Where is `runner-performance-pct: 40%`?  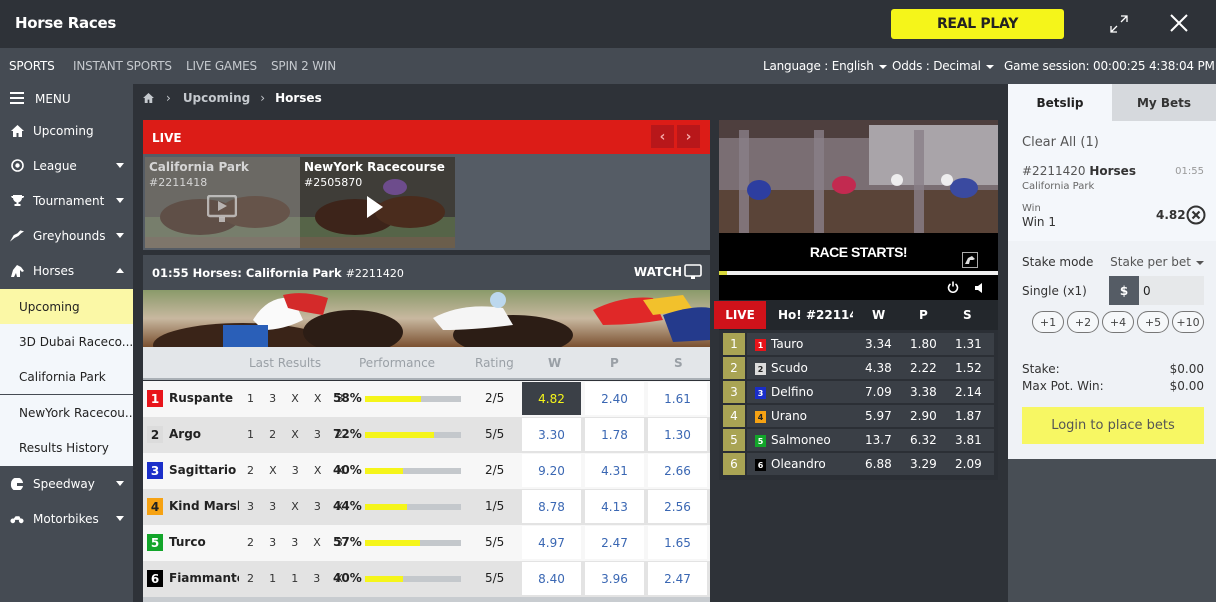 runner-performance-pct: 40% is located at coordinates (347, 578).